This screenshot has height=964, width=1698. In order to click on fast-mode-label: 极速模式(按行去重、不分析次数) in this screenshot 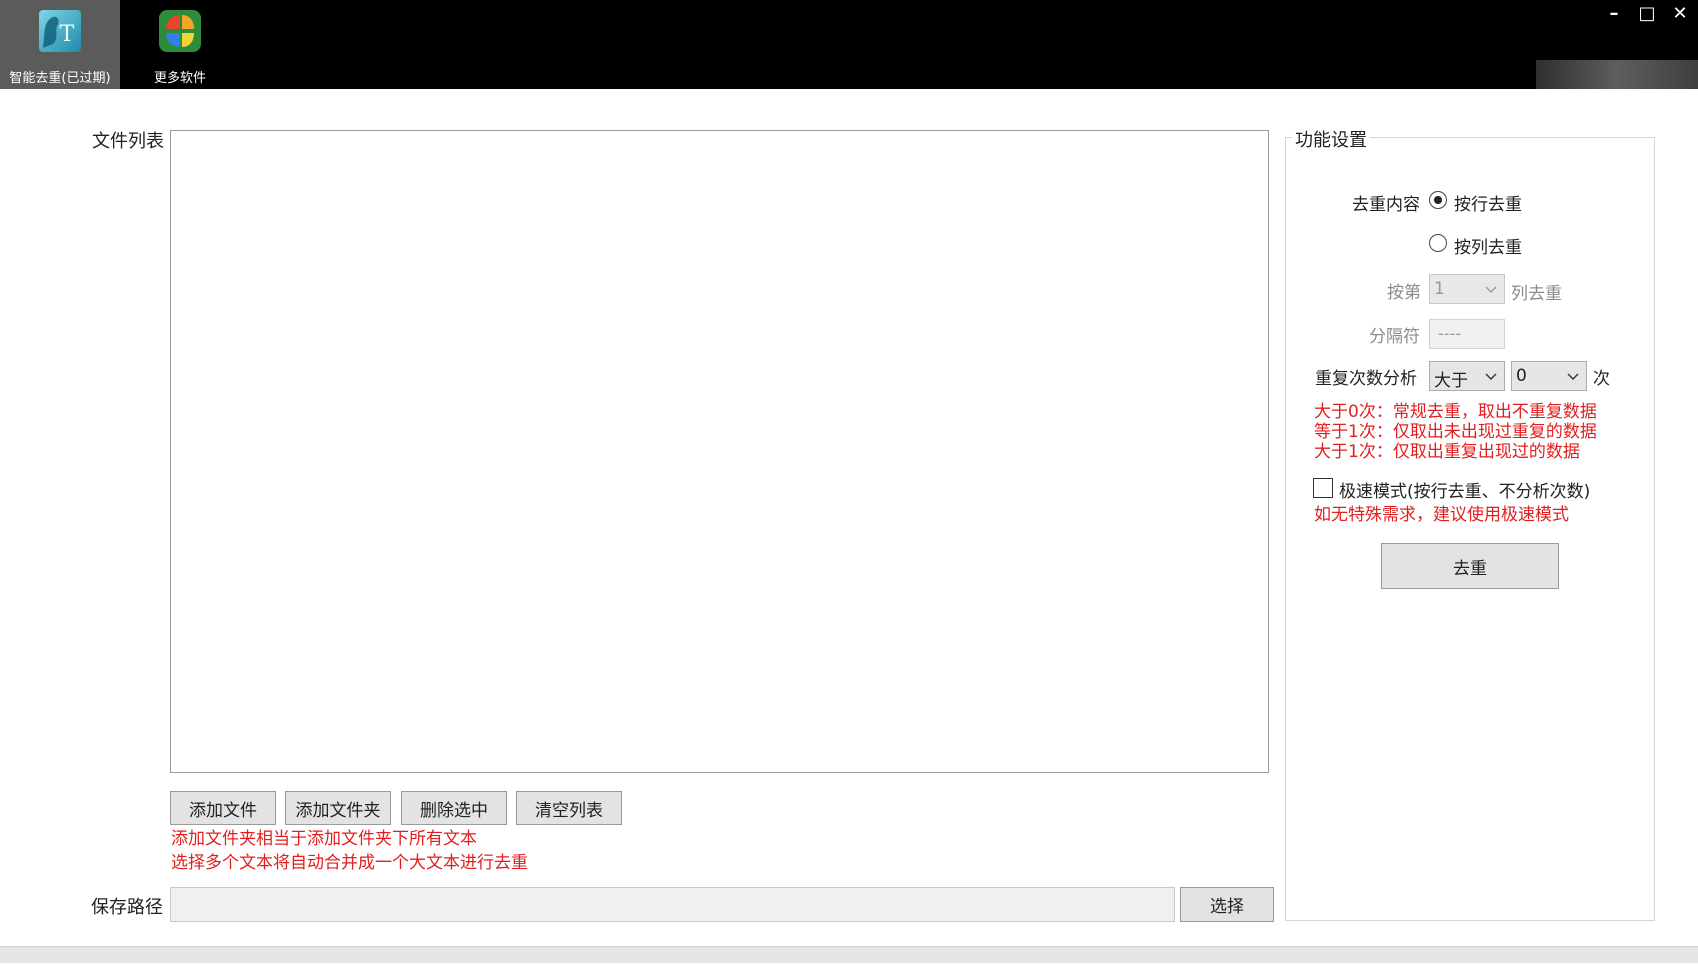, I will do `click(1464, 489)`.